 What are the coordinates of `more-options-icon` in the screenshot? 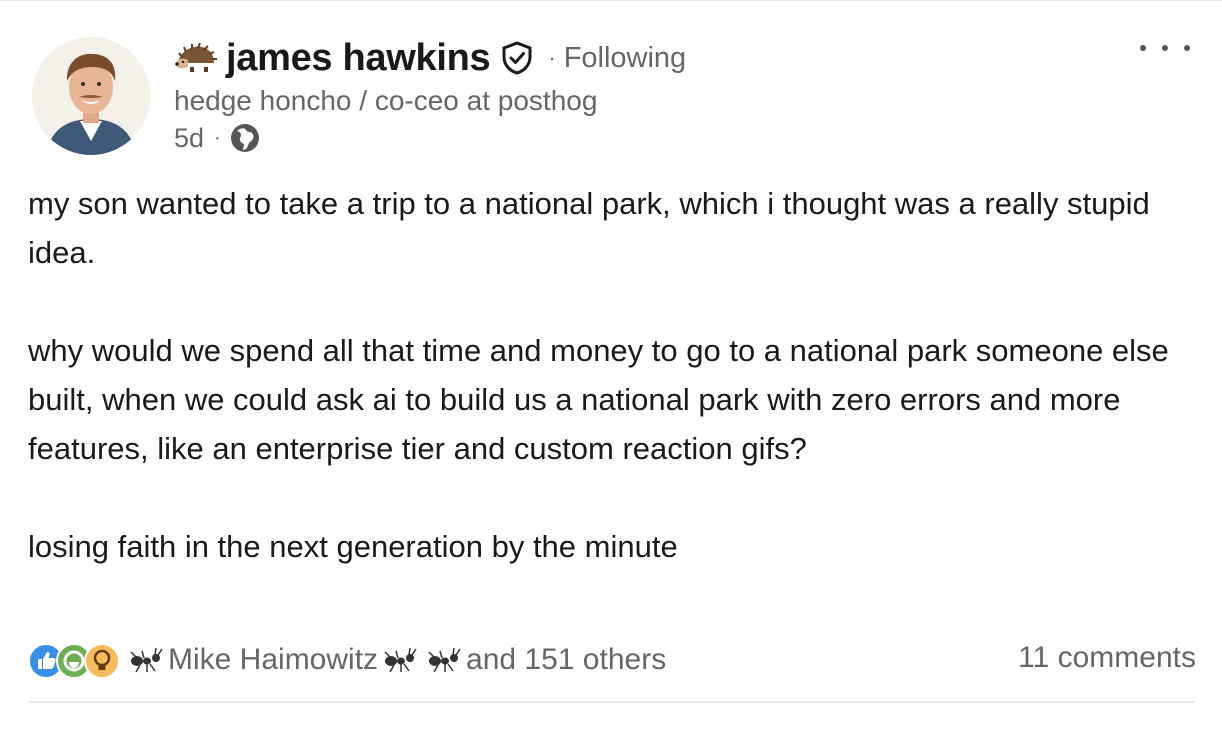 It's located at (1165, 48).